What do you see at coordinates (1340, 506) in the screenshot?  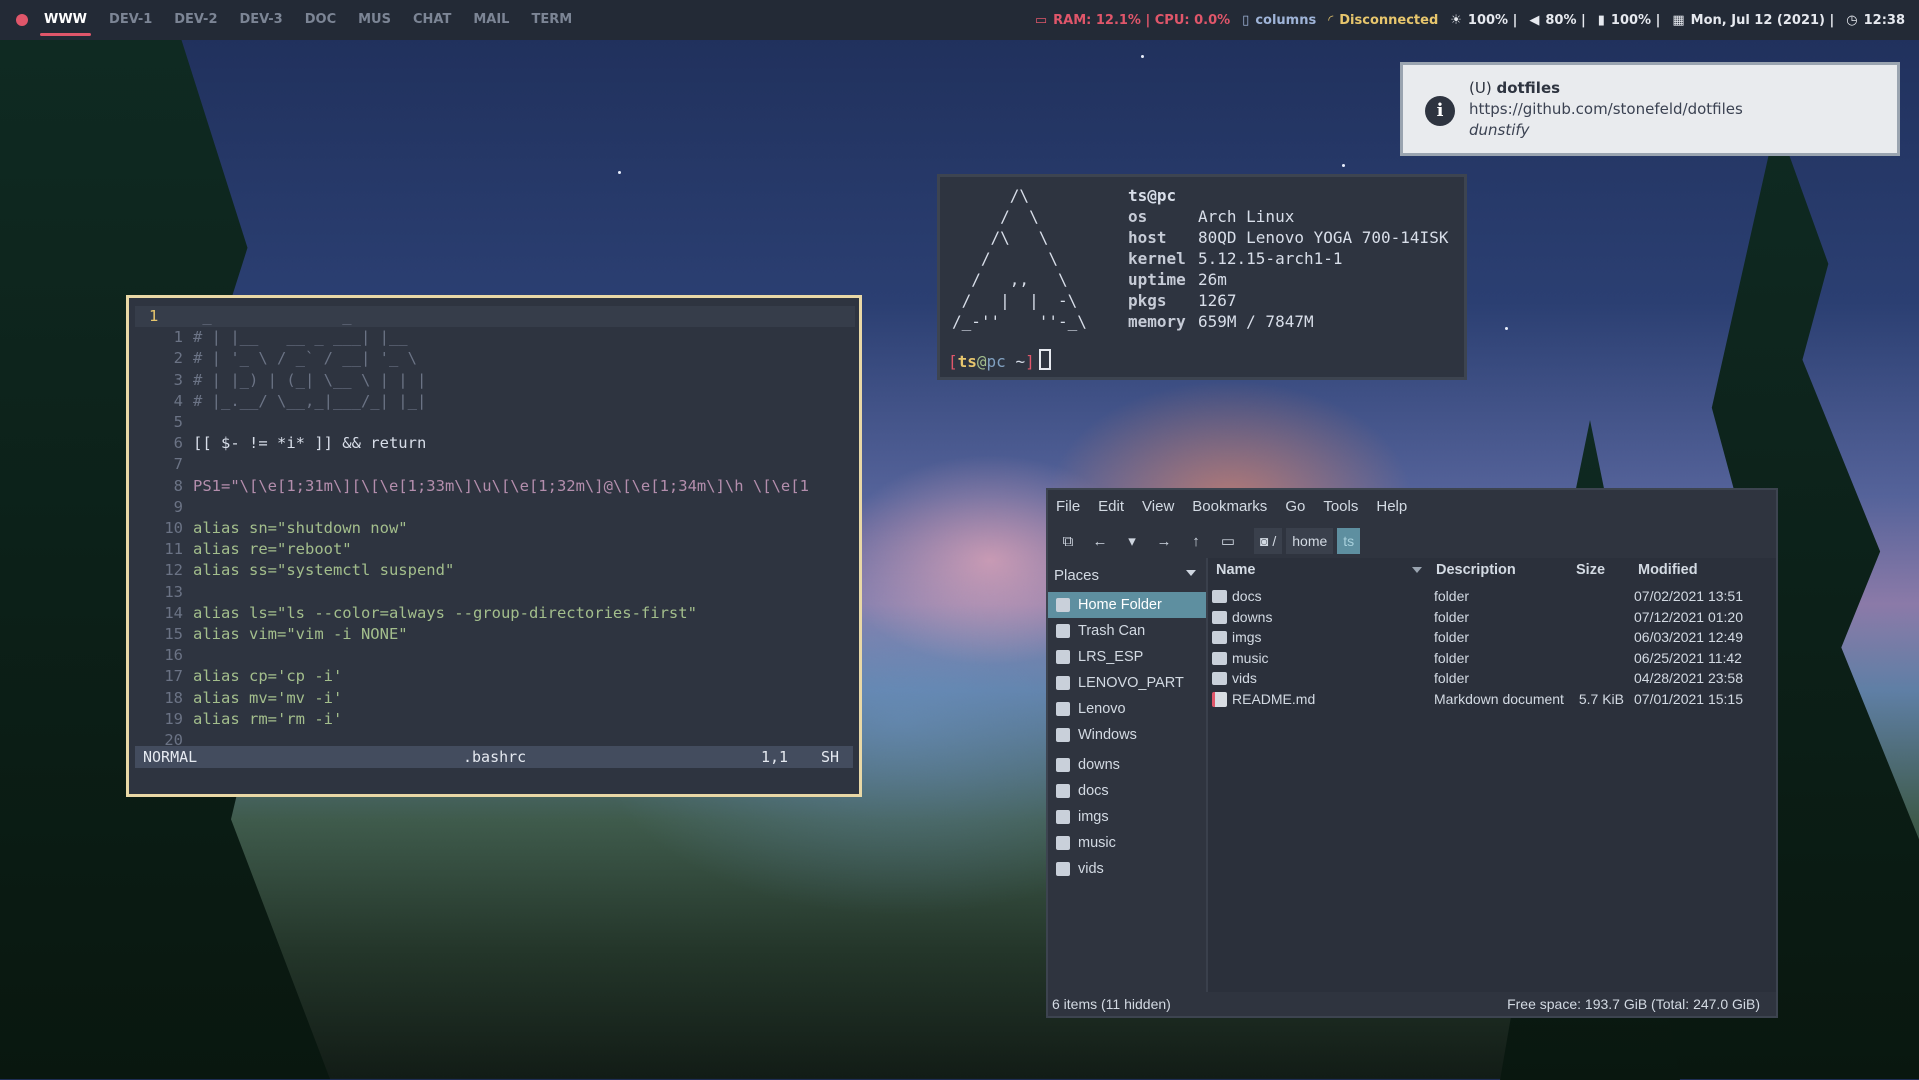 I see `menu-tools: Tools` at bounding box center [1340, 506].